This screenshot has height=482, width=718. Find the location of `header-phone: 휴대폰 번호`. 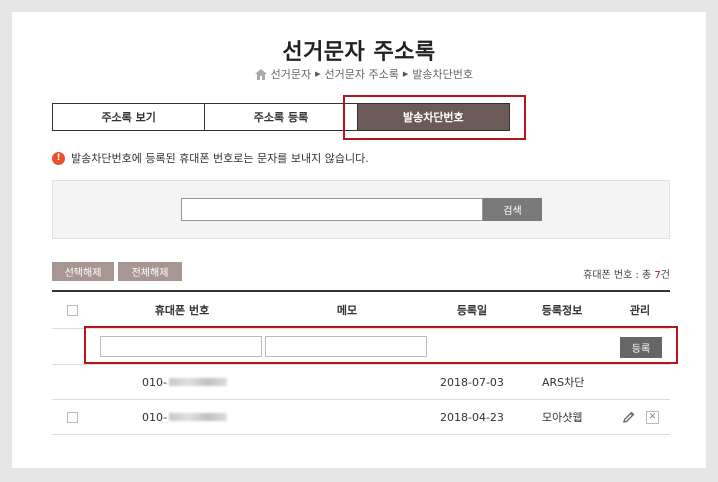

header-phone: 휴대폰 번호 is located at coordinates (182, 310).